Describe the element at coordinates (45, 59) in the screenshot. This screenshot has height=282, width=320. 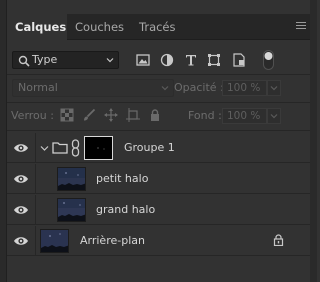
I see `filter-kind-label: Type` at that location.